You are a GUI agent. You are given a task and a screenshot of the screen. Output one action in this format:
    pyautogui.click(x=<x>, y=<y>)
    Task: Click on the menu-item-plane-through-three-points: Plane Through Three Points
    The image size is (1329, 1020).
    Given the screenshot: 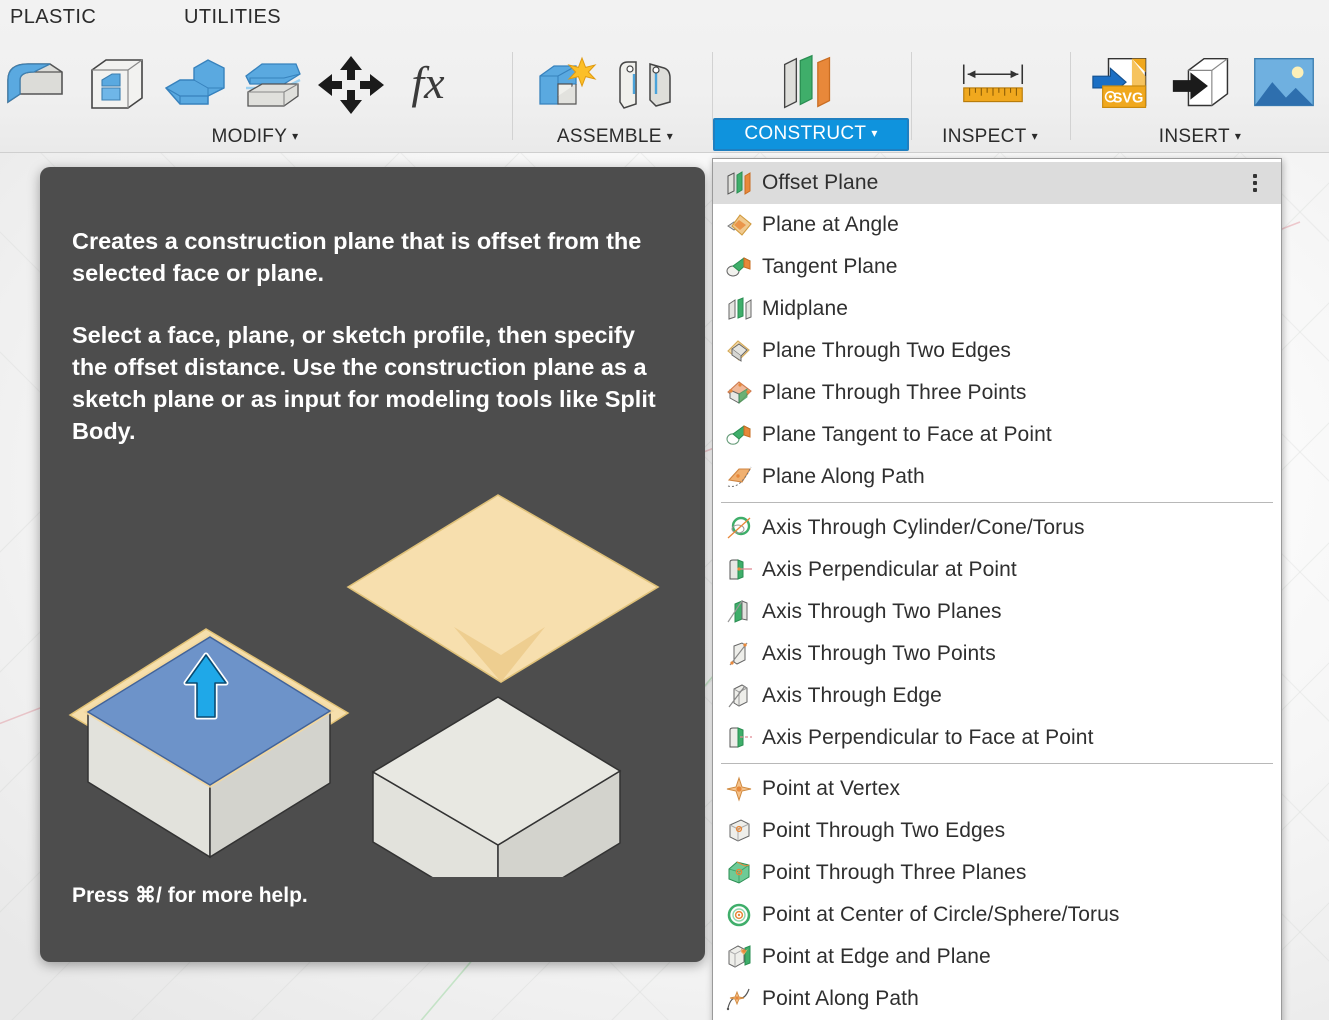 What is the action you would take?
    pyautogui.click(x=997, y=393)
    